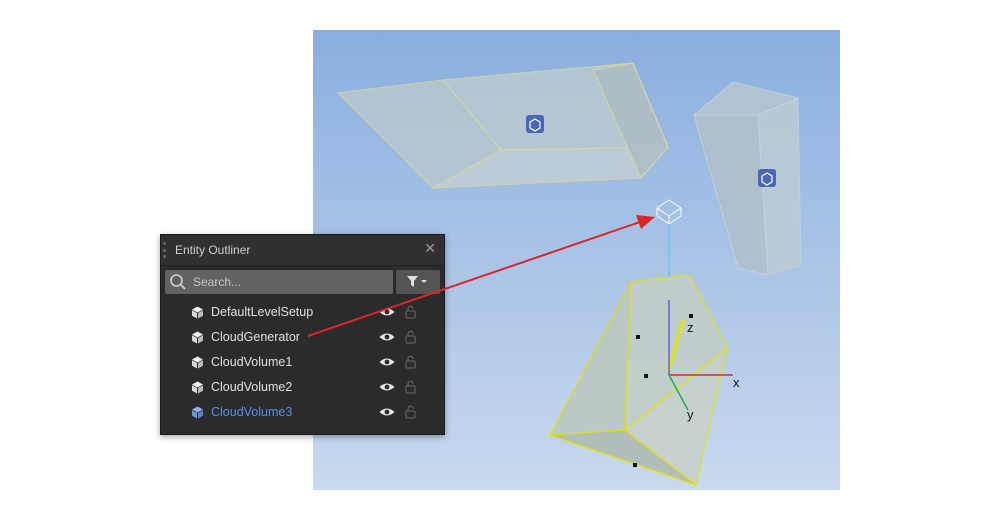 Image resolution: width=1000 pixels, height=520 pixels. Describe the element at coordinates (252, 387) in the screenshot. I see `entity-label: CloudVolume2` at that location.